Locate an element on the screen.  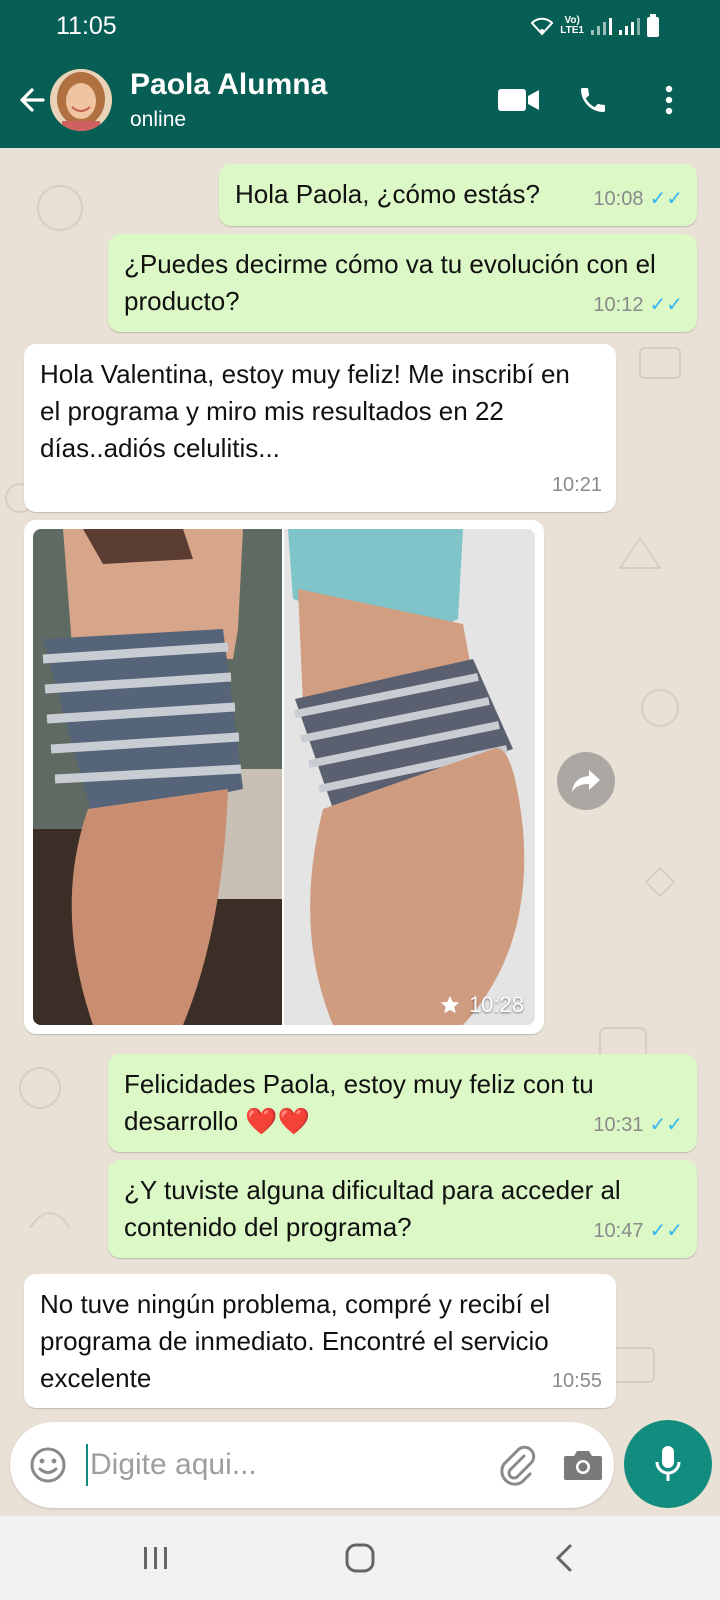
status-time: 11:05 is located at coordinates (86, 26).